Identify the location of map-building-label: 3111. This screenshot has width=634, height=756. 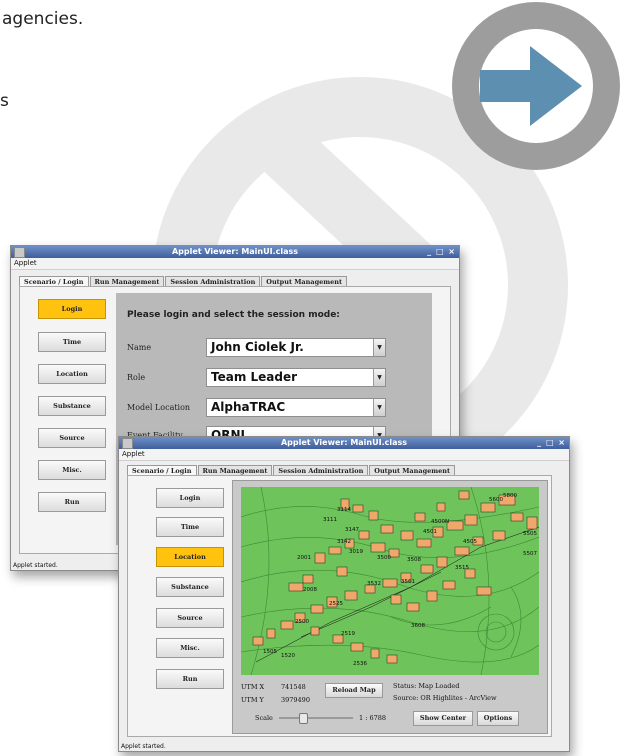
(330, 520).